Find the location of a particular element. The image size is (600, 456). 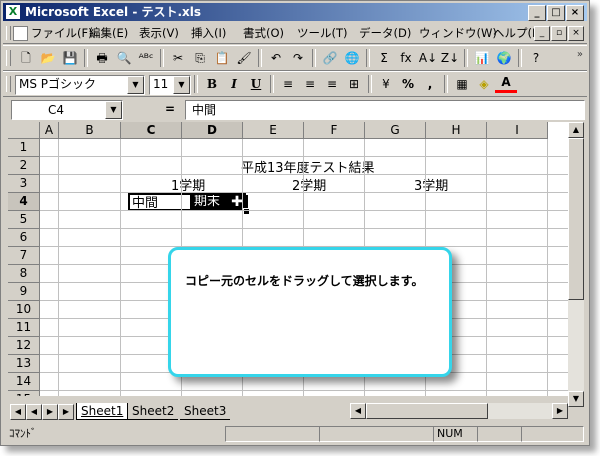

percent-button: % is located at coordinates (408, 84).